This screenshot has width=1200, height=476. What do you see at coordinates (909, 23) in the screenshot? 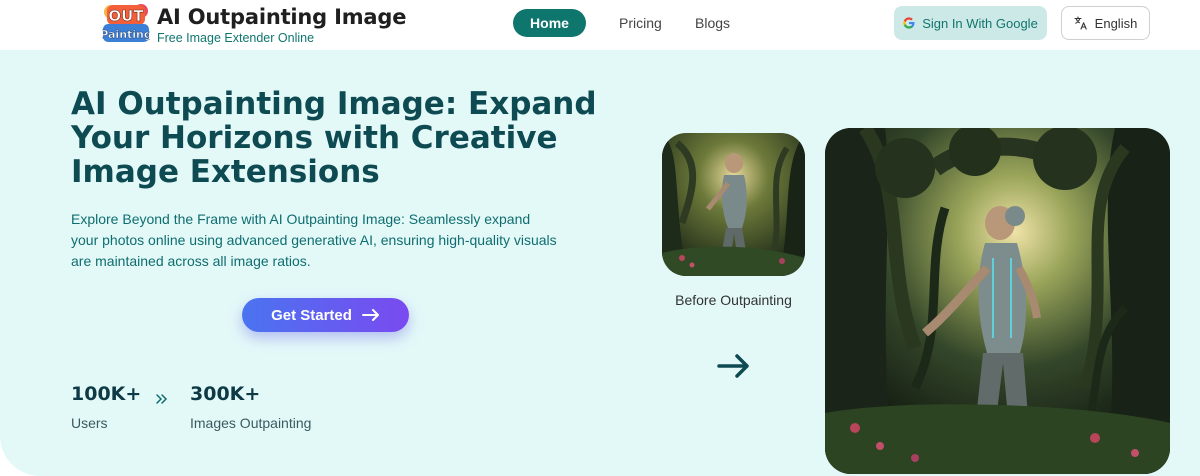
I see `google-icon` at bounding box center [909, 23].